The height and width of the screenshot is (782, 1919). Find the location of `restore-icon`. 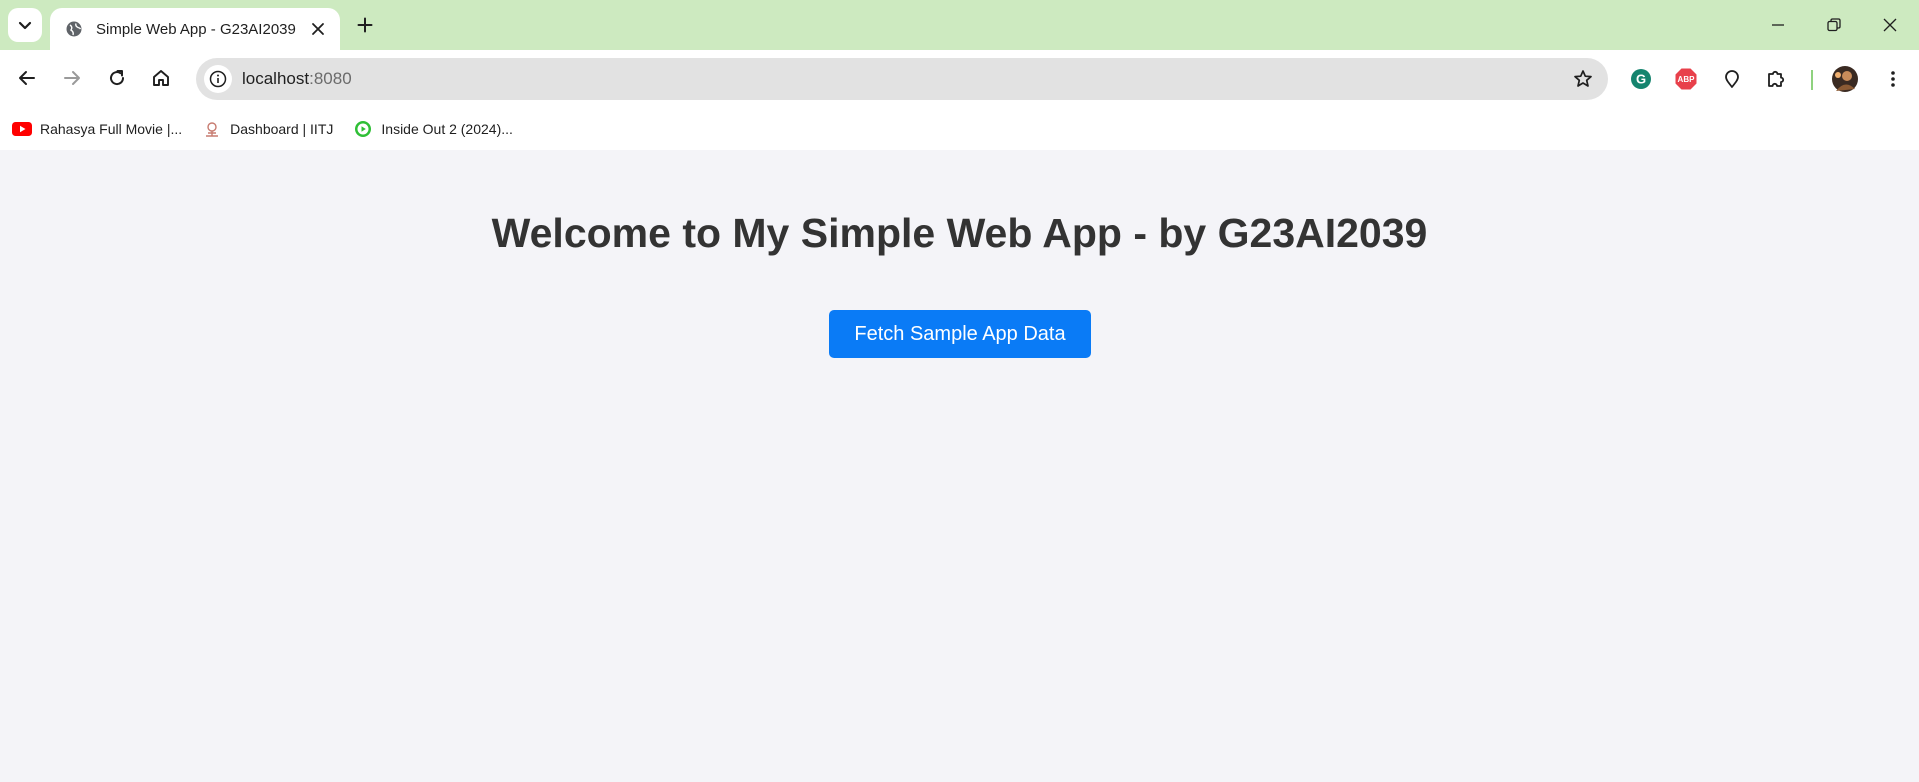

restore-icon is located at coordinates (1834, 25).